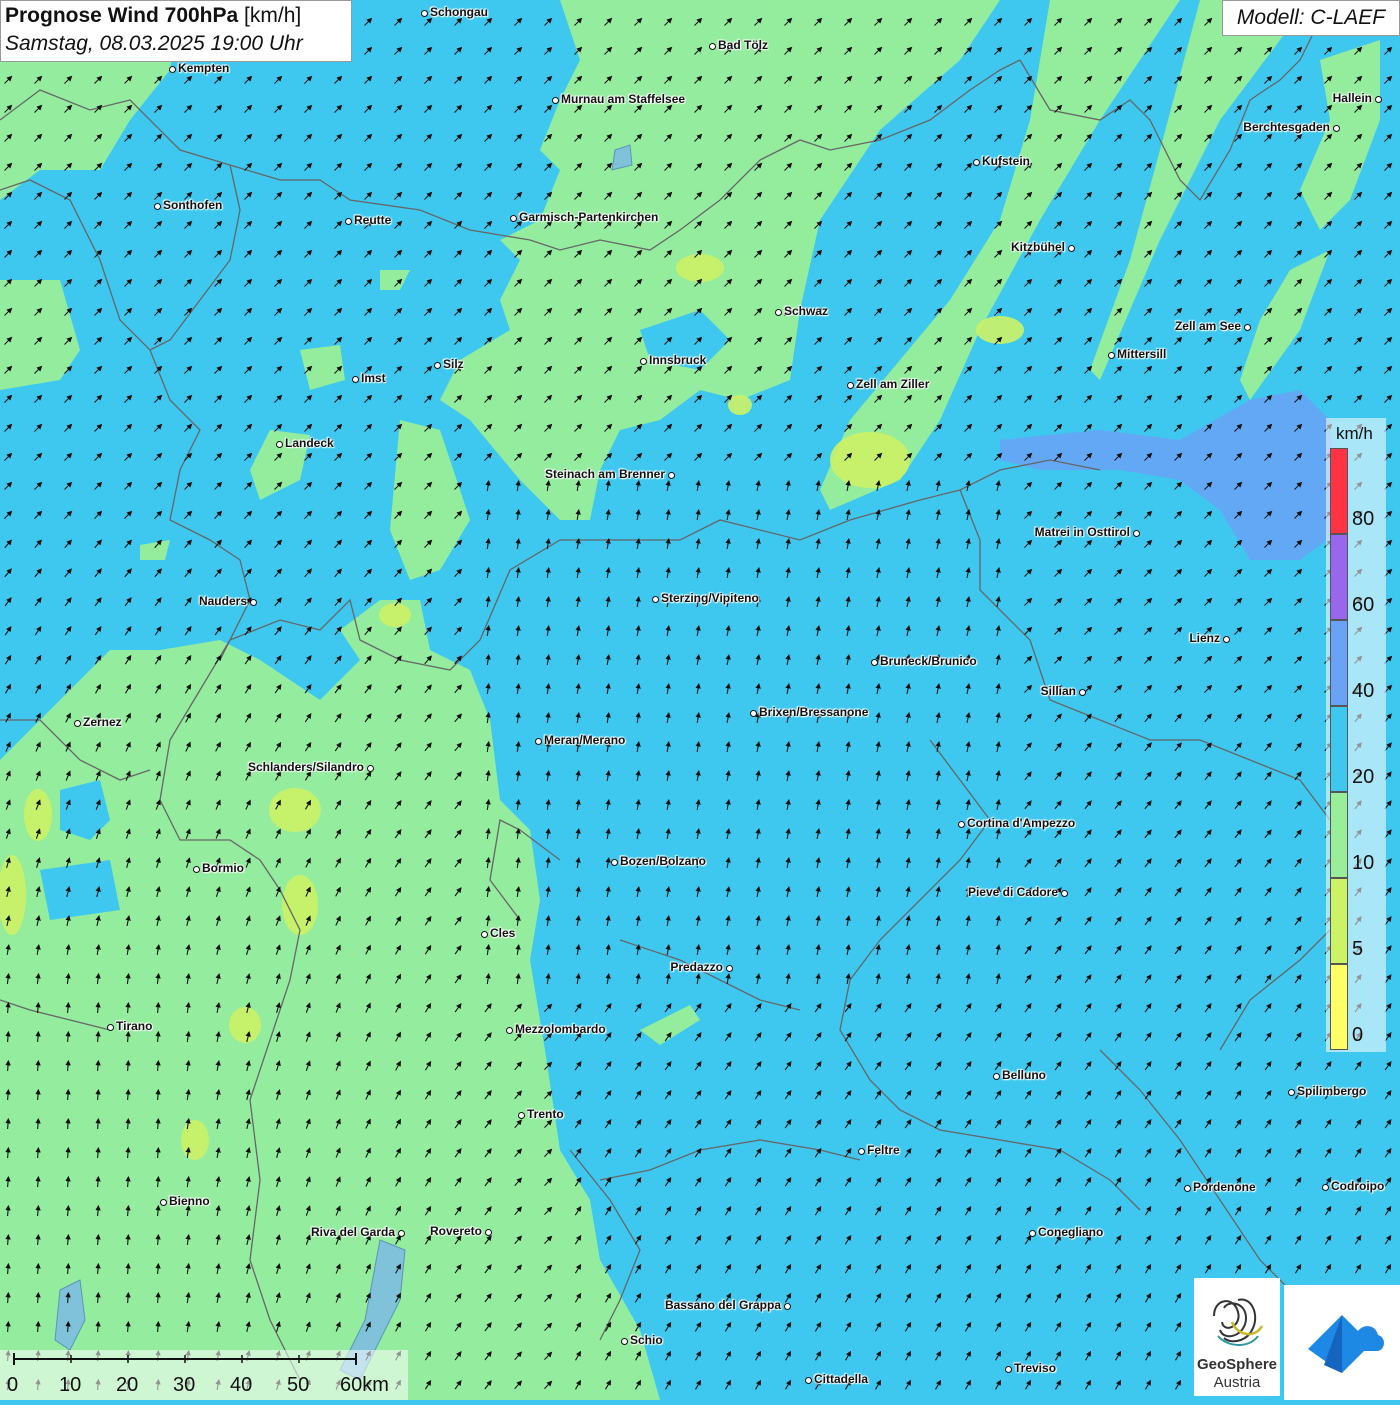  What do you see at coordinates (455, 1231) in the screenshot?
I see `city-label: Rovereto` at bounding box center [455, 1231].